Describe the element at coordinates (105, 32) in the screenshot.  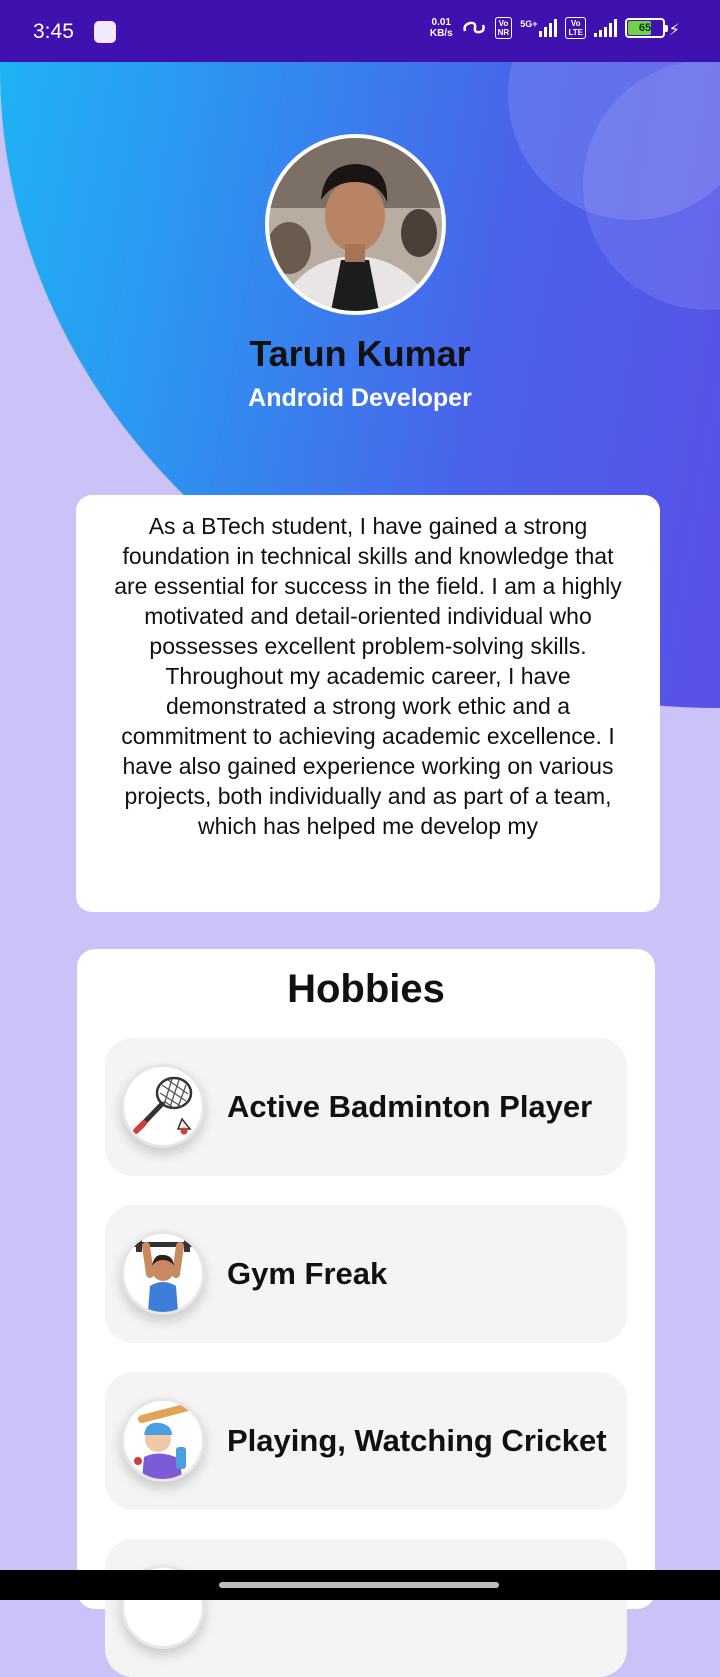
I see `app-notification-icon` at that location.